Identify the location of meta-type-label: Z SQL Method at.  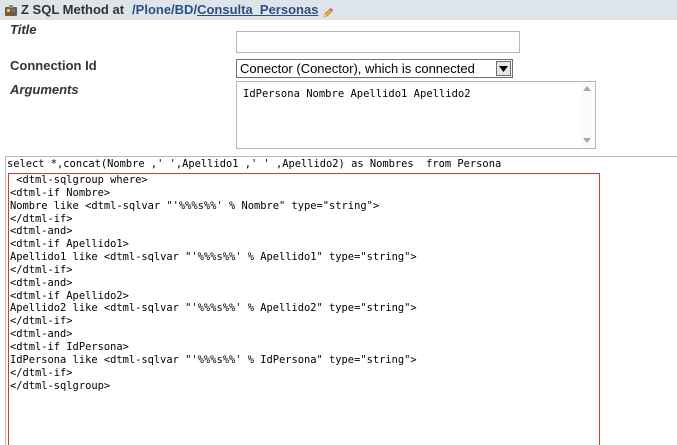
(73, 9).